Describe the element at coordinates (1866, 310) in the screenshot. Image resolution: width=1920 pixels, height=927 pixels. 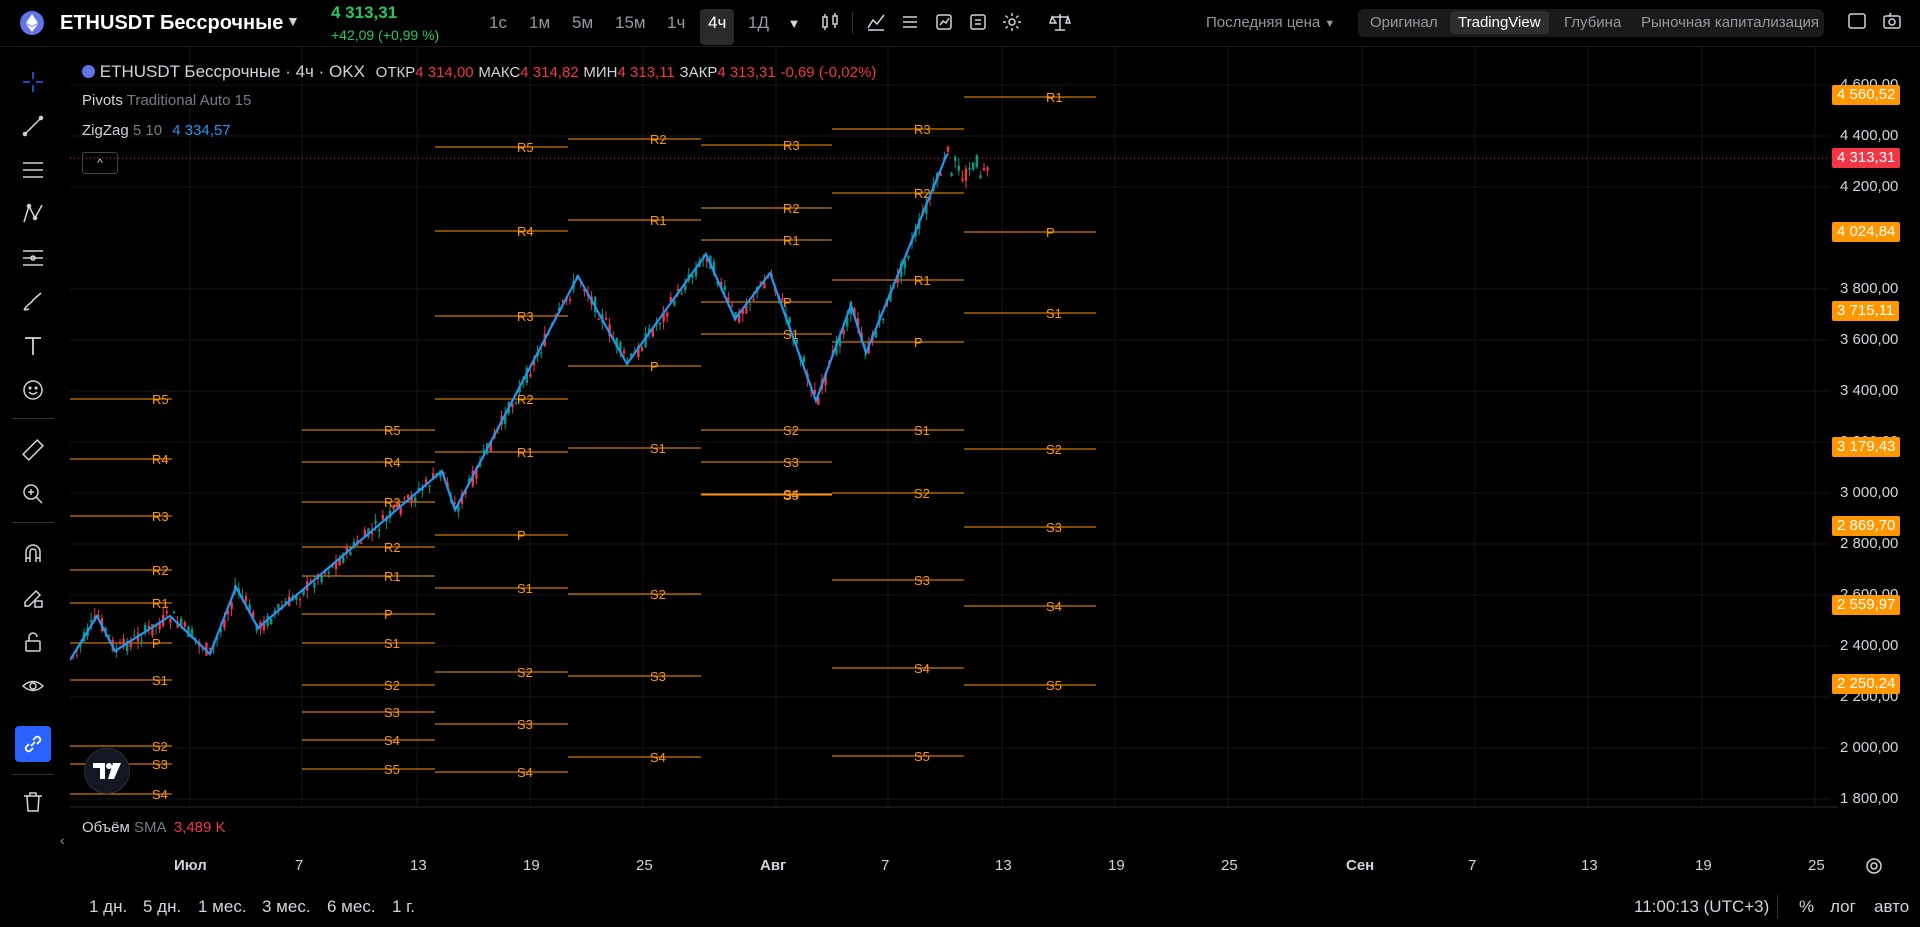
I see `price-tag: 3 715,11` at that location.